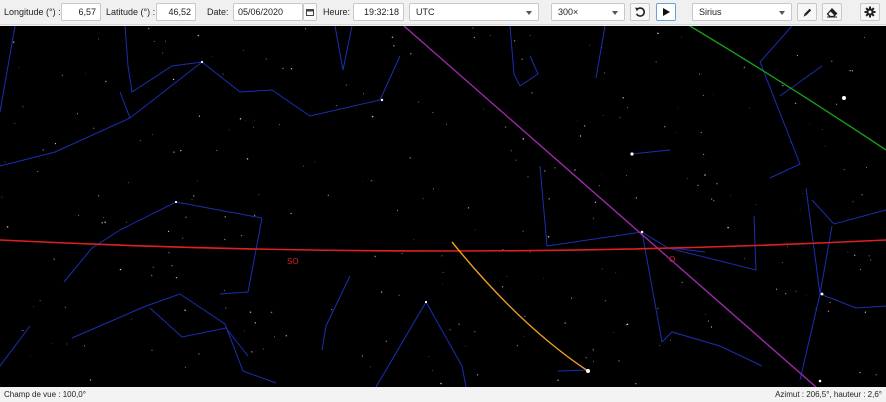  What do you see at coordinates (568, 12) in the screenshot?
I see `speed-value: 300×` at bounding box center [568, 12].